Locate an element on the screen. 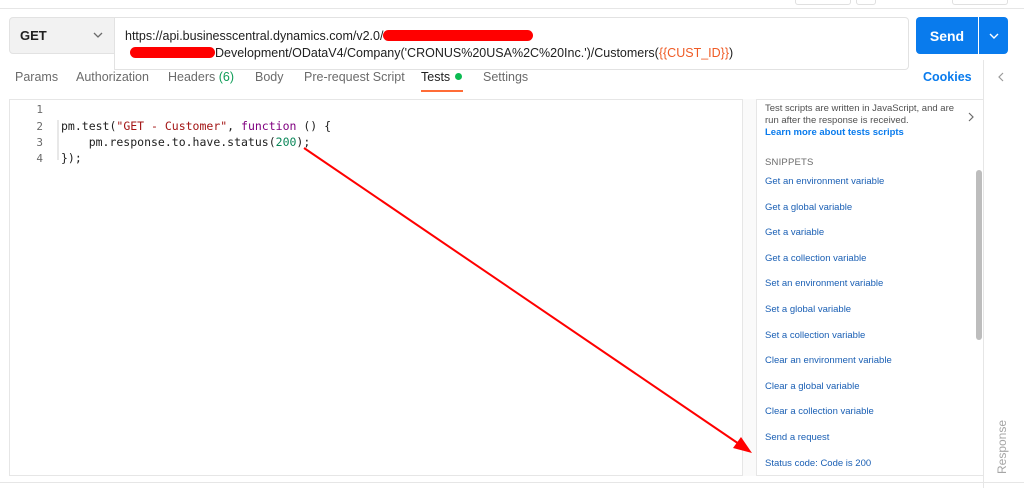 Image resolution: width=1024 pixels, height=488 pixels. snippets-heading: SNIPPETS is located at coordinates (789, 162).